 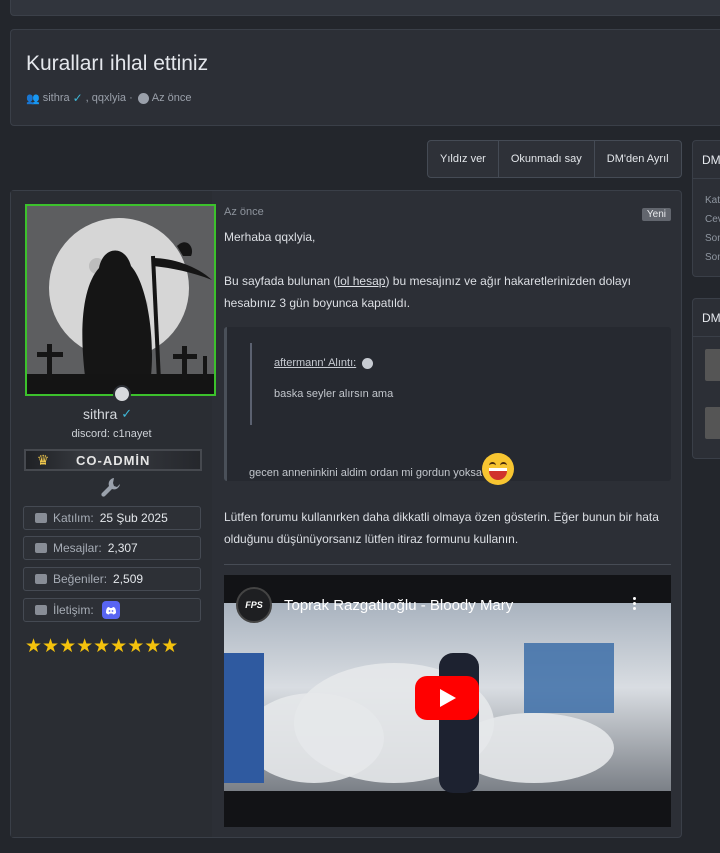 I want to click on participants-rest: , qqxlyia ·, so click(x=109, y=98).